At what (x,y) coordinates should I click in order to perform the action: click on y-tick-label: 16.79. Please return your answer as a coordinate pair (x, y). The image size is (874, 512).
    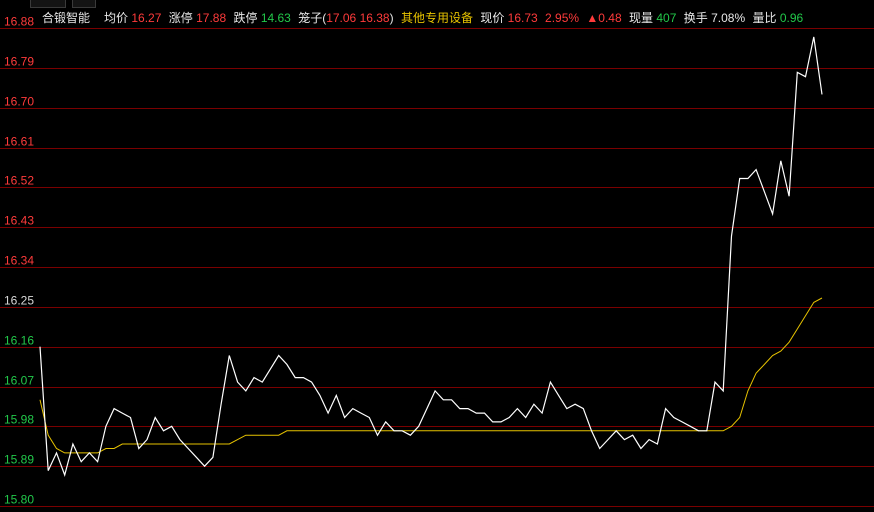
    Looking at the image, I should click on (19, 62).